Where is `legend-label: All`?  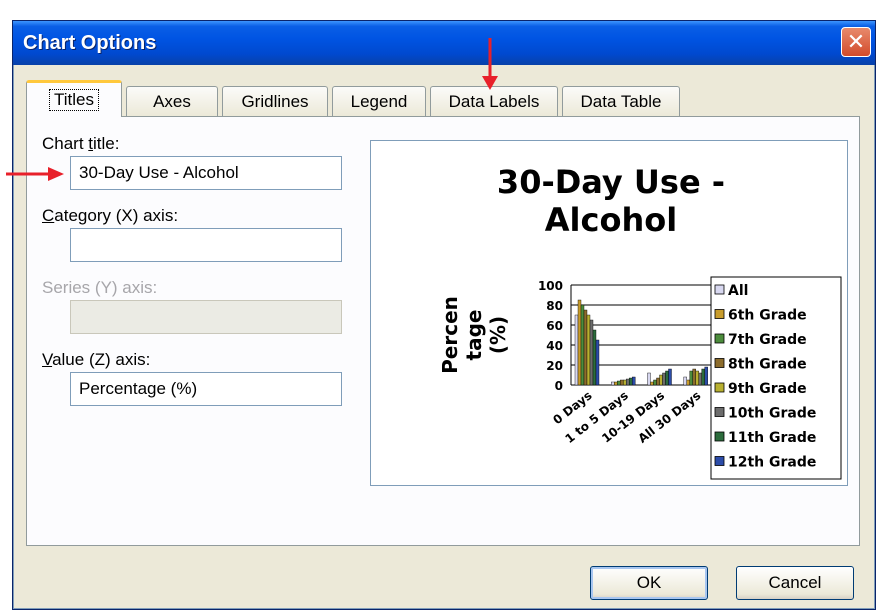 legend-label: All is located at coordinates (738, 291).